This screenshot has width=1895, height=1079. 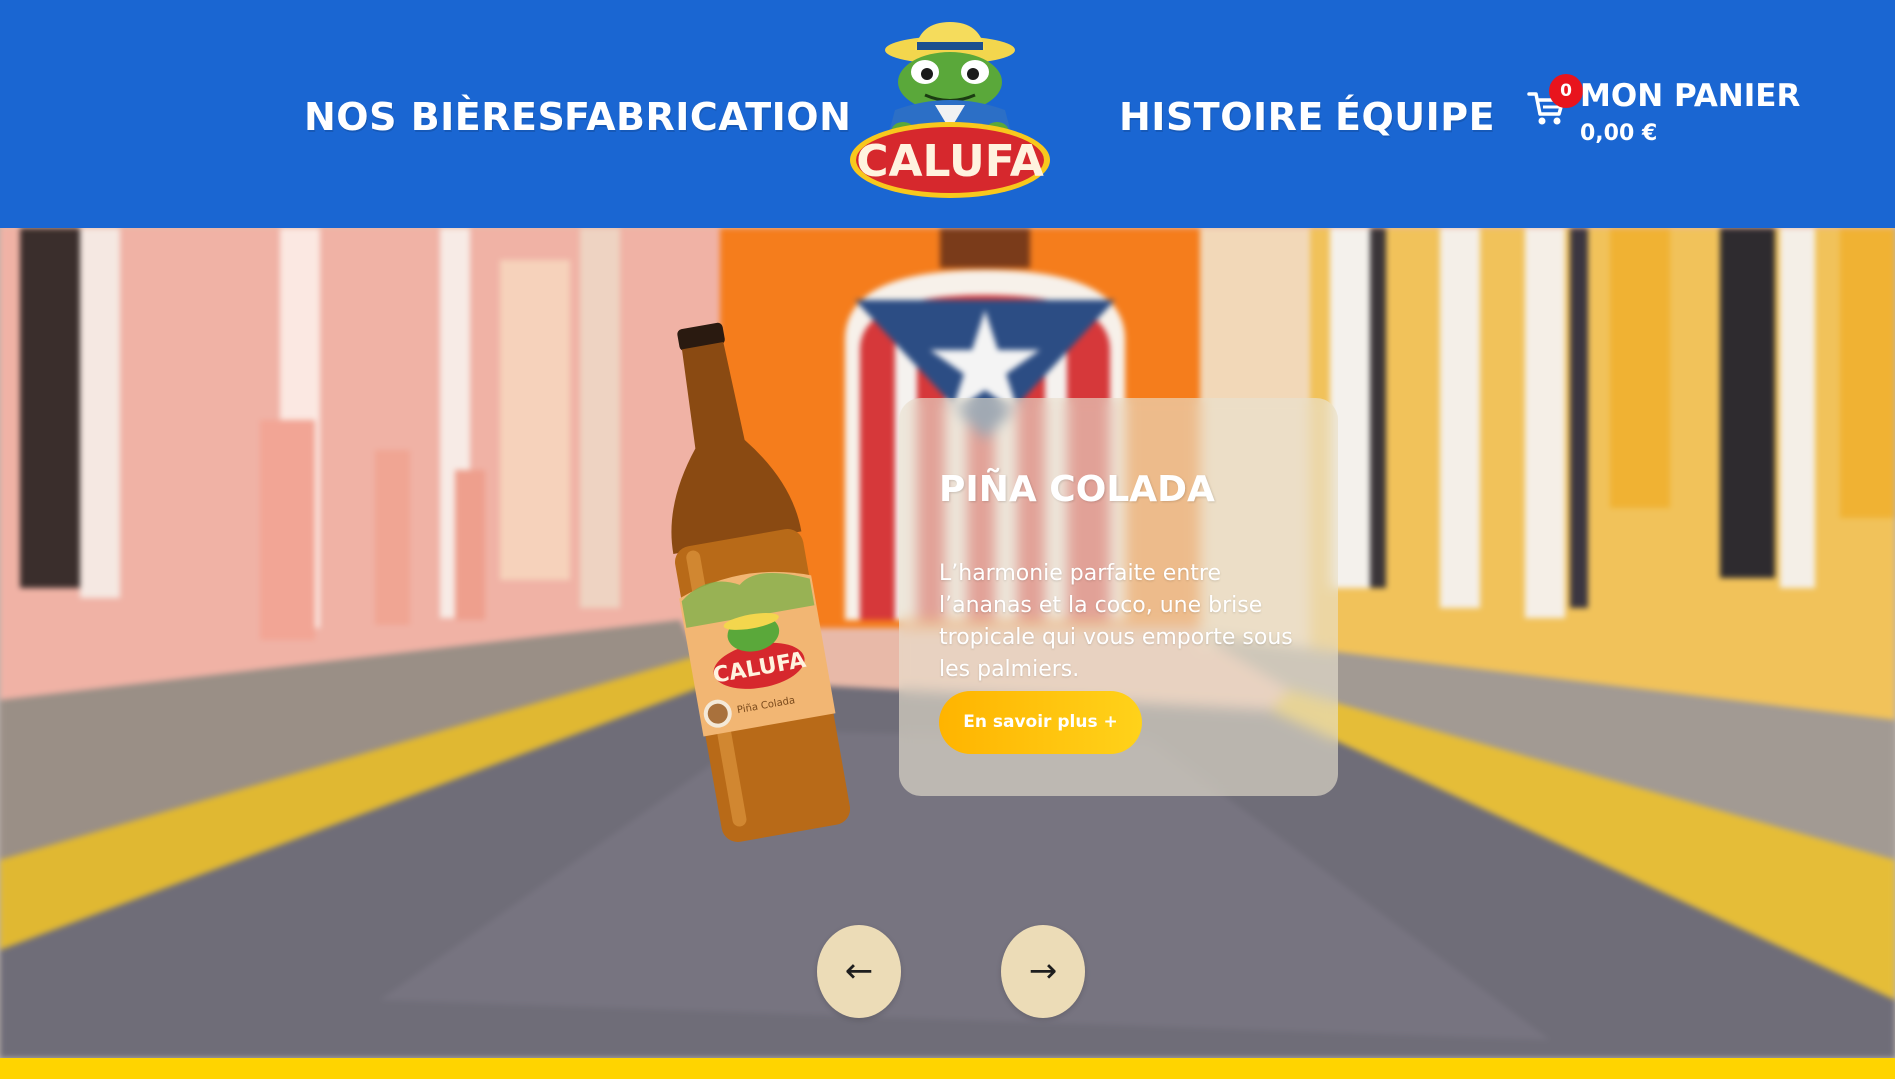 I want to click on nav-histoire: HISTOIRE, so click(x=1221, y=117).